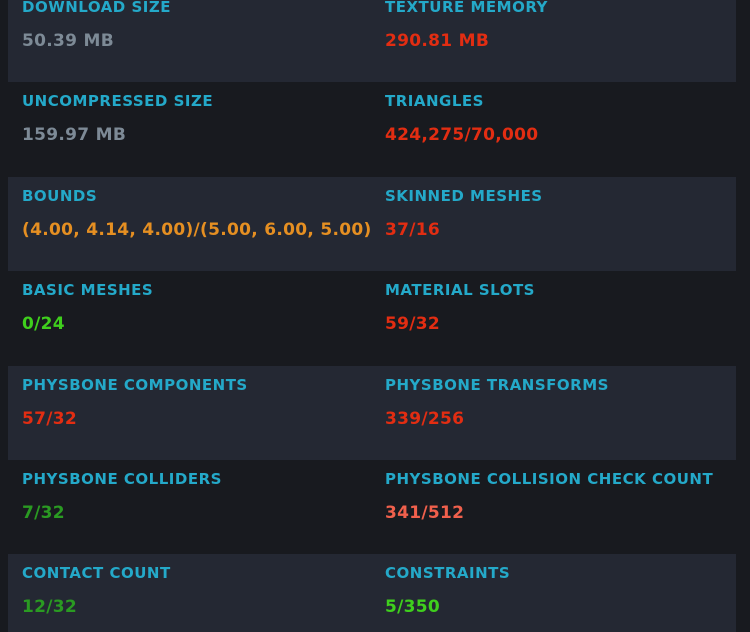  I want to click on stat-basic-meshes: BASIC MESHES 0/24, so click(189, 318).